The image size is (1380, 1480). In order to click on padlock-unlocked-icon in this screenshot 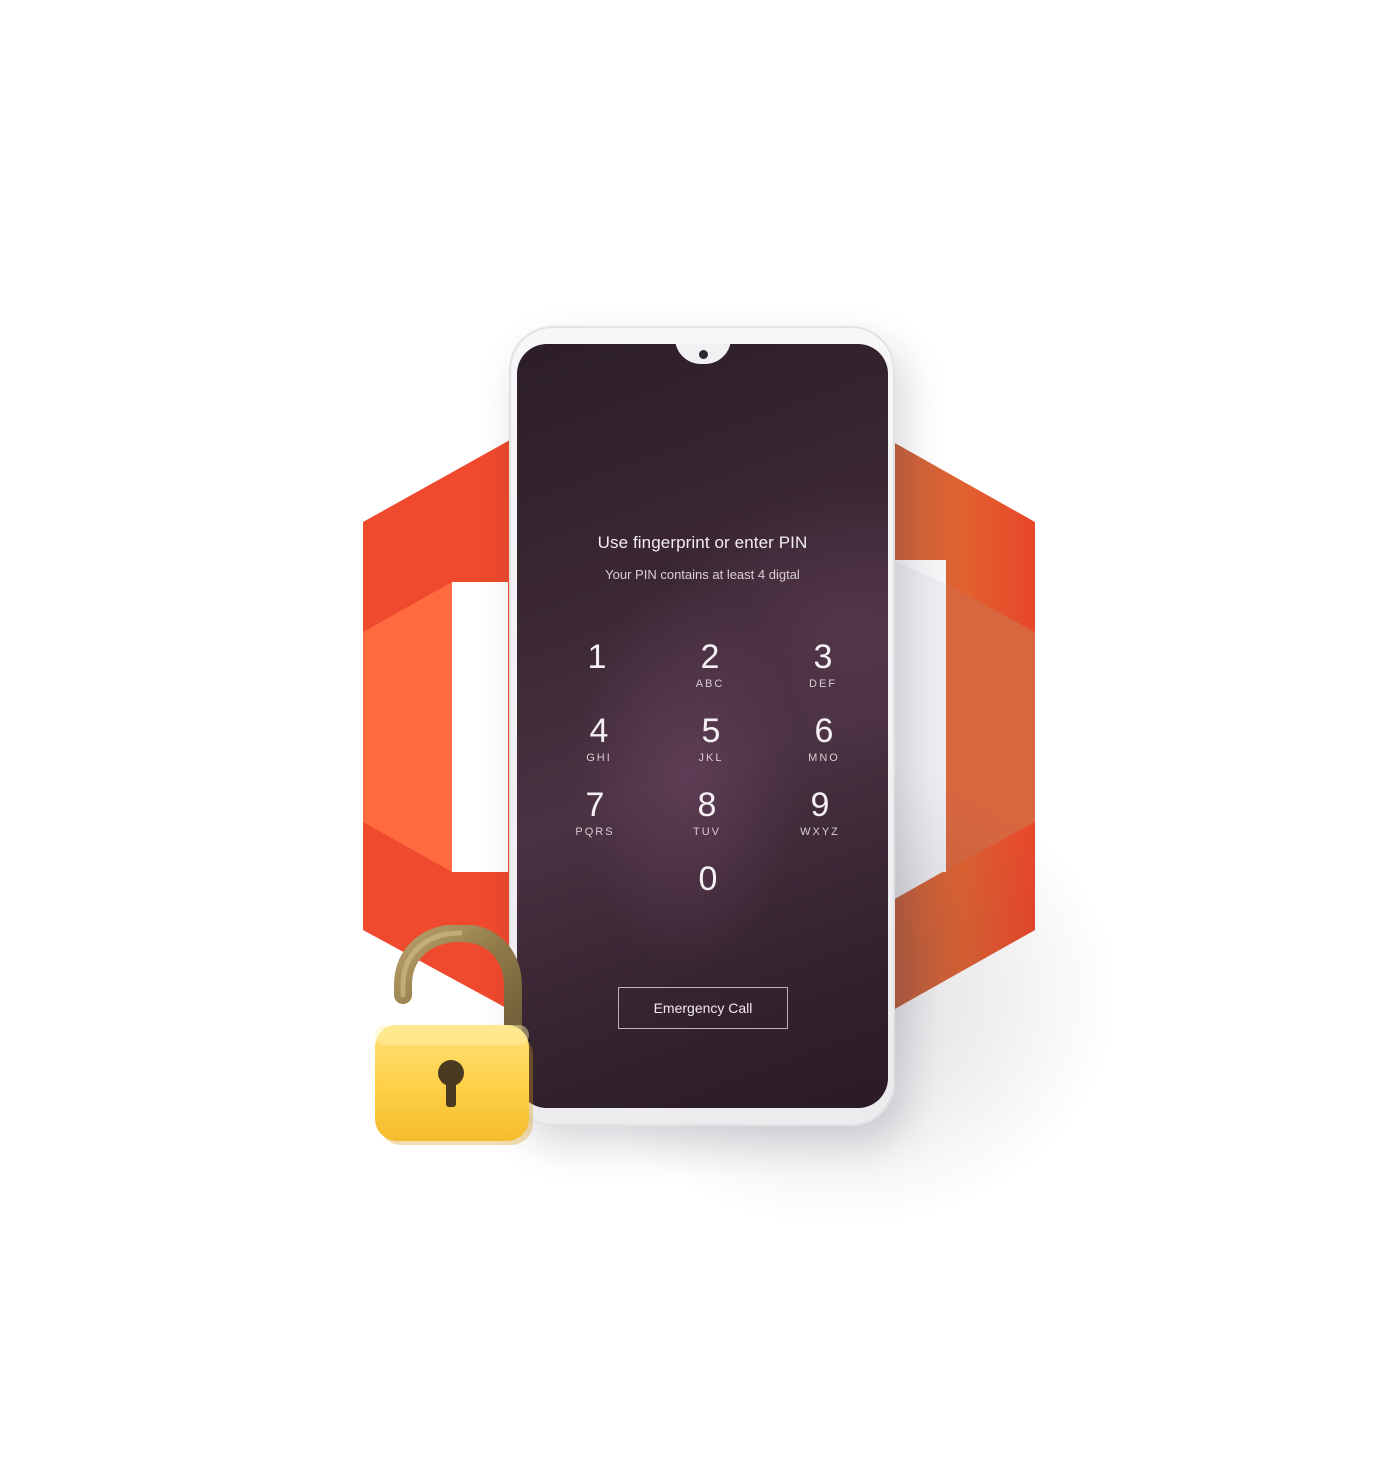, I will do `click(454, 1035)`.